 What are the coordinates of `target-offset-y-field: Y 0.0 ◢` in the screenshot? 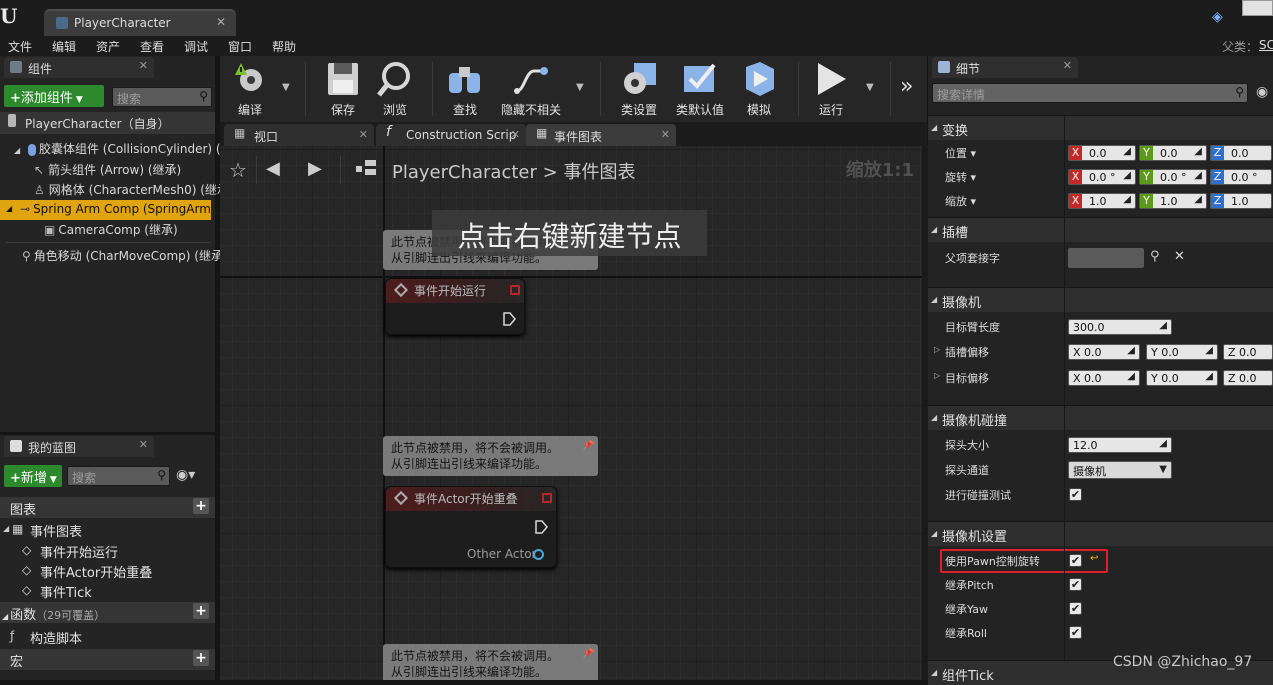 It's located at (1182, 378).